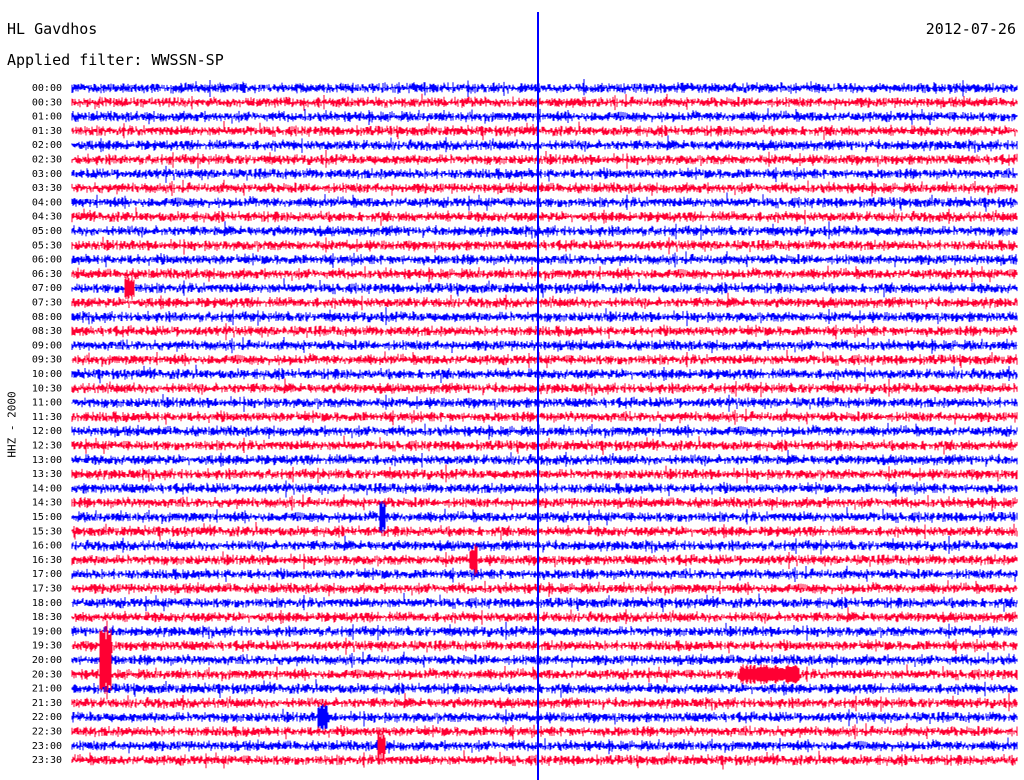 The height and width of the screenshot is (780, 1024). I want to click on time-label: 19:30, so click(47, 646).